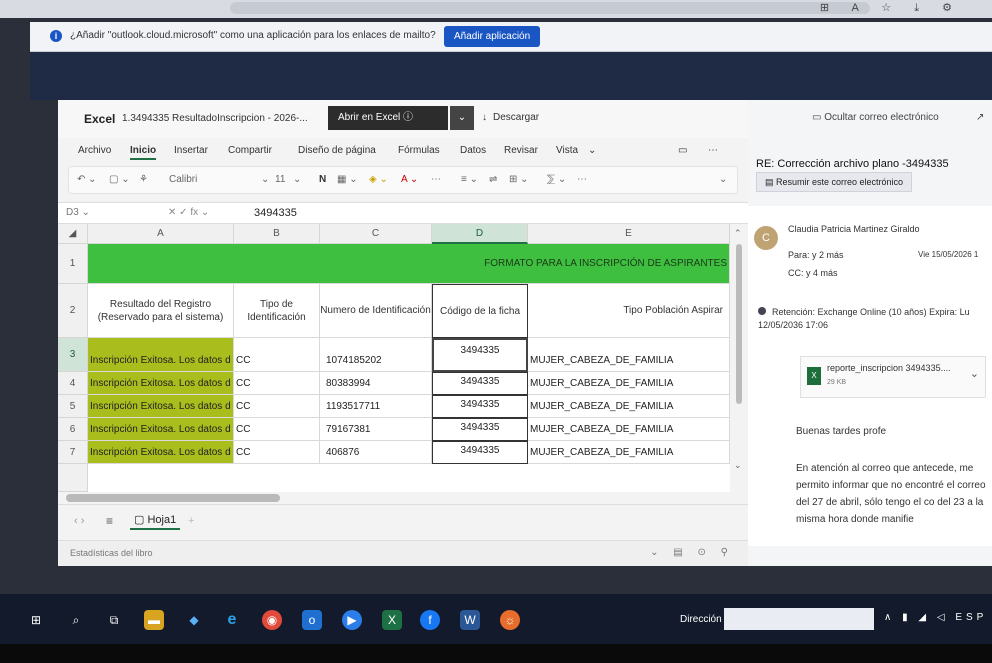 The image size is (992, 663). What do you see at coordinates (480, 355) in the screenshot?
I see `codigo-ficha-cell-selected: 3494335` at bounding box center [480, 355].